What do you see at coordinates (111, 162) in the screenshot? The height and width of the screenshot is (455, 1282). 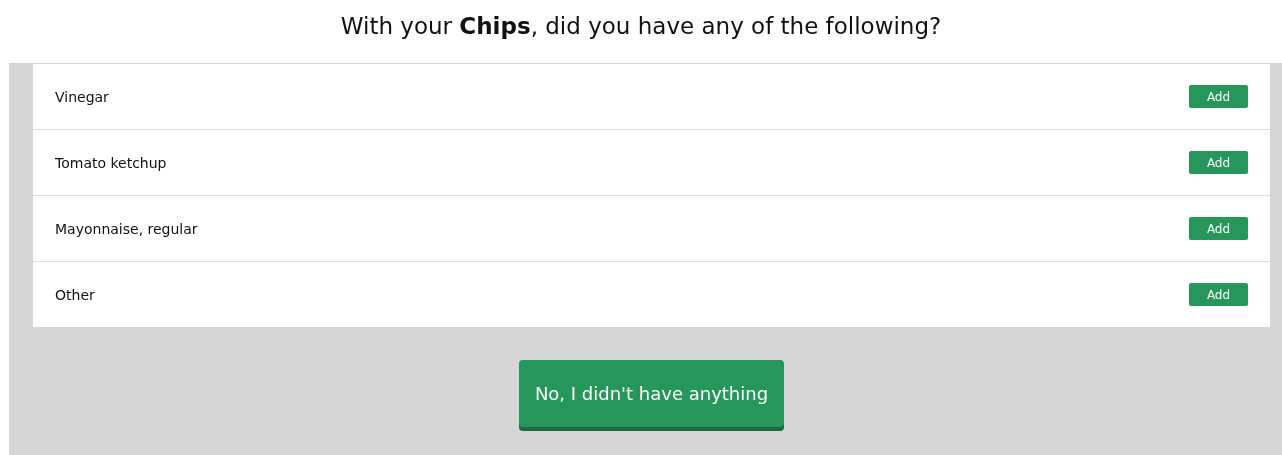 I see `option-label: Tomato ketchup` at bounding box center [111, 162].